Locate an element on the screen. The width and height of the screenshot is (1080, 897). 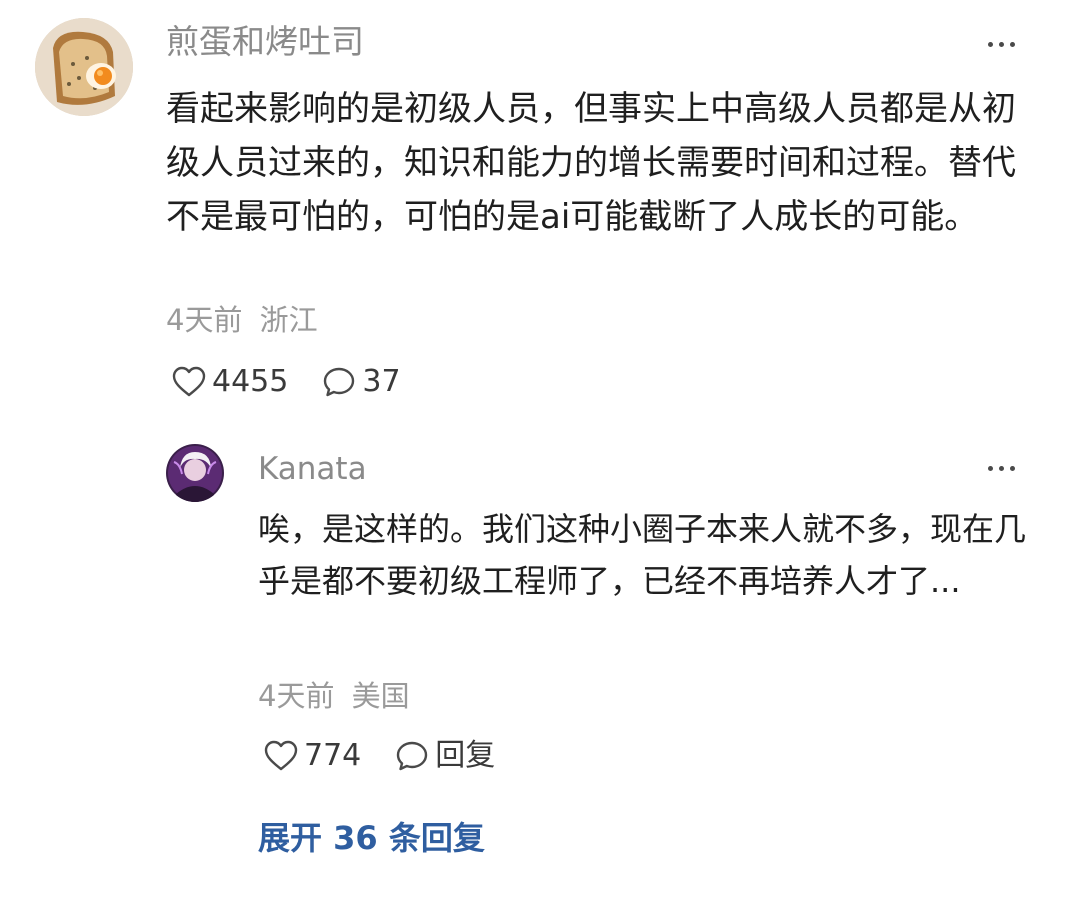
comment-location: 美国 is located at coordinates (380, 696).